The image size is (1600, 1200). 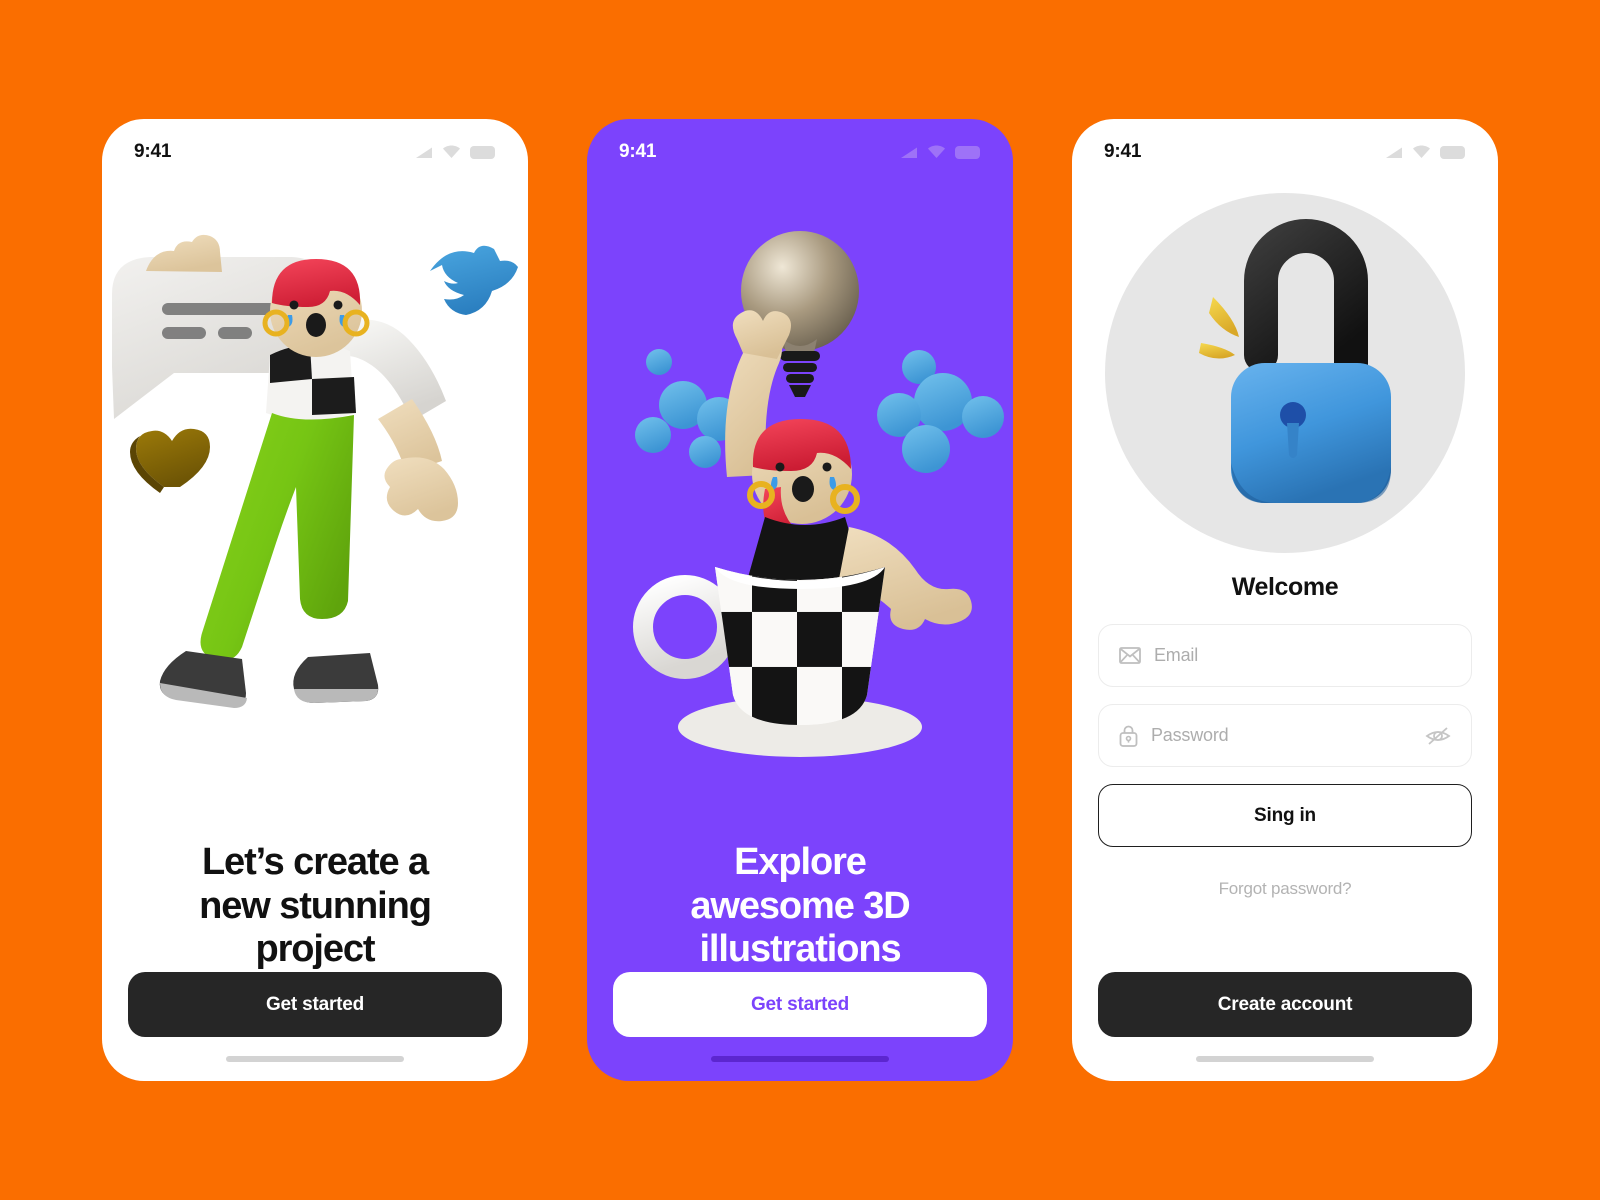 What do you see at coordinates (1176, 655) in the screenshot?
I see `email-placeholder: Email` at bounding box center [1176, 655].